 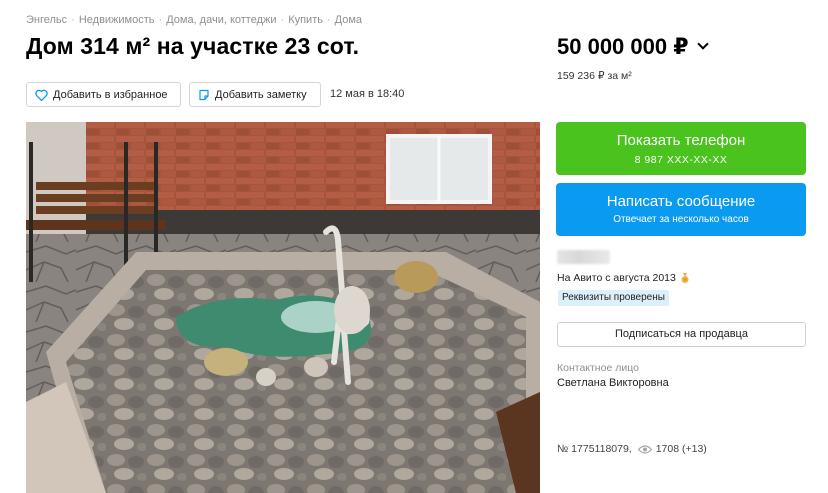 I want to click on ad-meta: № 1775118079, 1708 (+13), so click(x=632, y=449).